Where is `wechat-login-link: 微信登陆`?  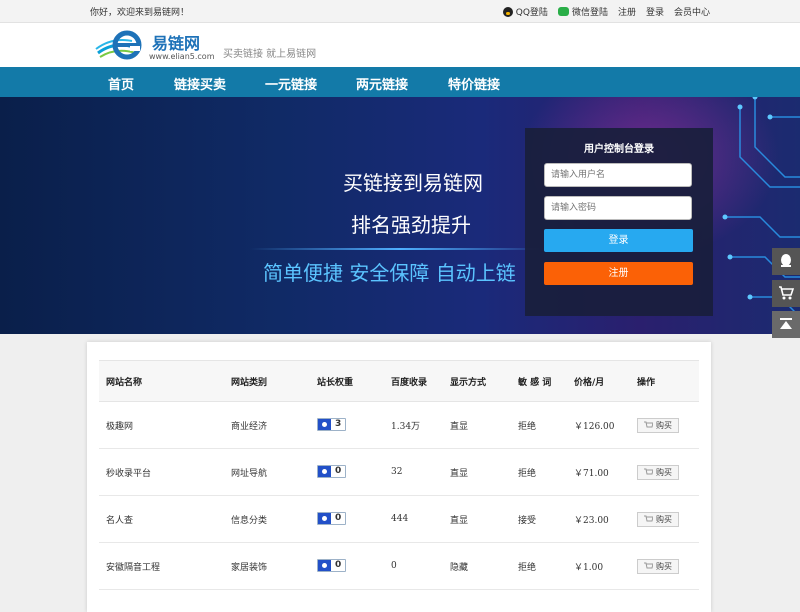
wechat-login-link: 微信登陆 is located at coordinates (582, 11).